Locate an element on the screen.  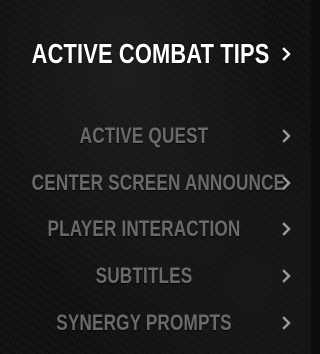
menu-item-synergy-prompts: SYNERGY PROMPTS is located at coordinates (155, 323).